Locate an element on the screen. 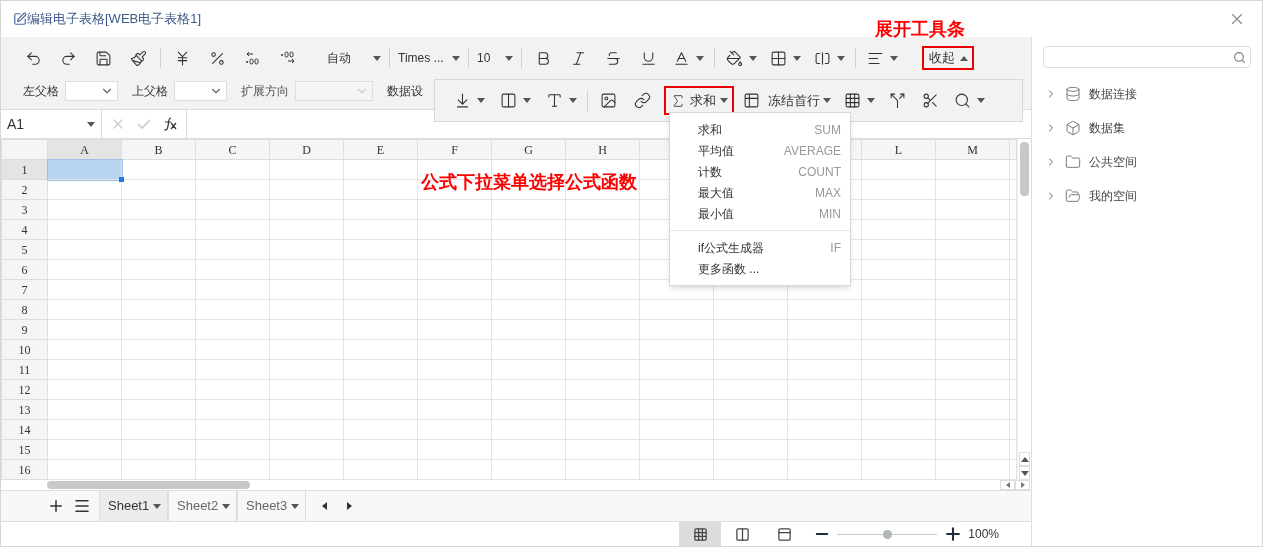  row-header: 10 is located at coordinates (24, 349).